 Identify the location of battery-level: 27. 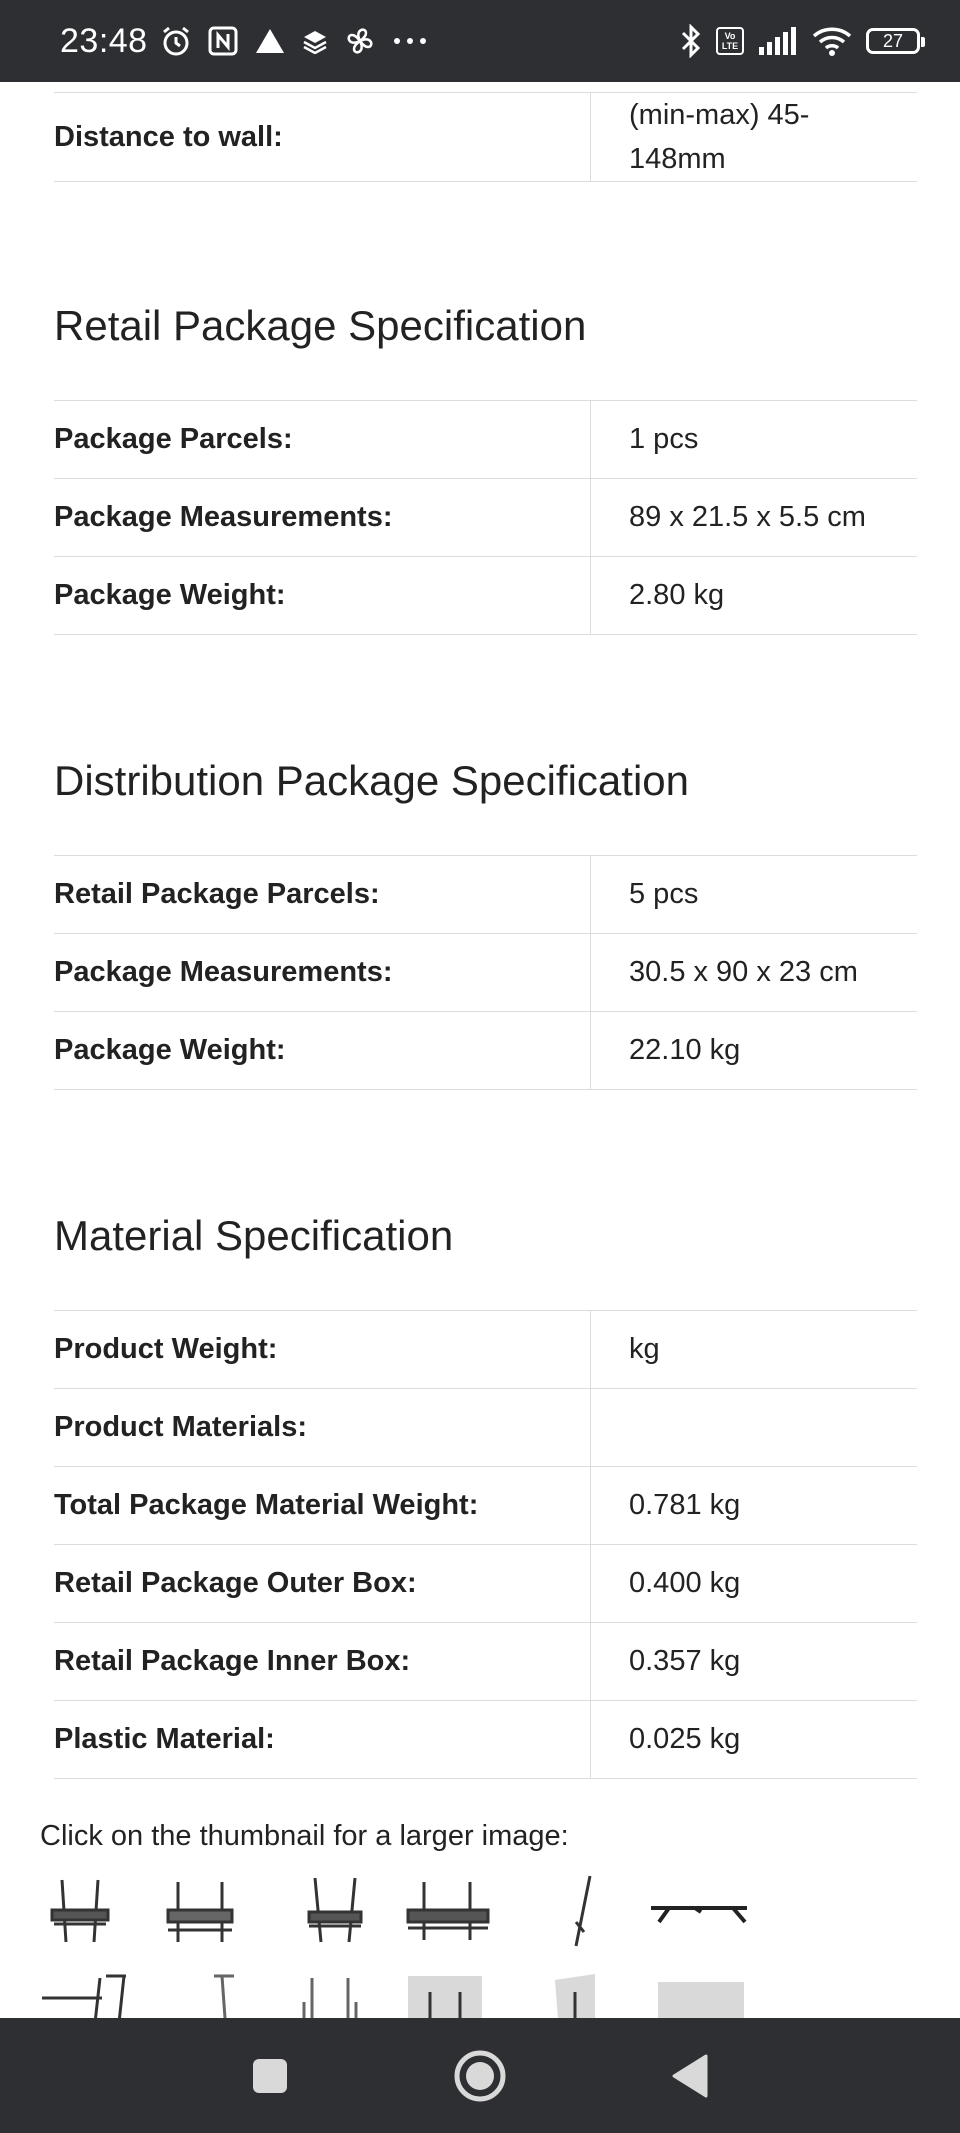
(893, 40).